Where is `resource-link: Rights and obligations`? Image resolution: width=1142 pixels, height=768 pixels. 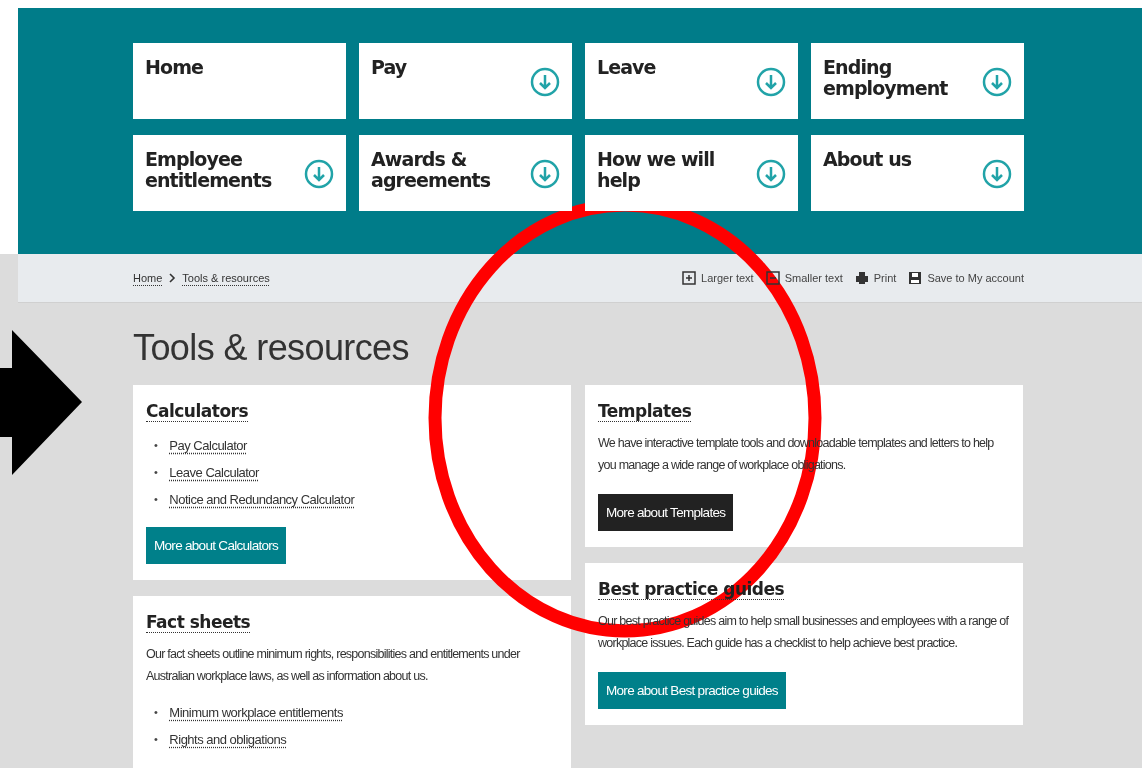 resource-link: Rights and obligations is located at coordinates (228, 739).